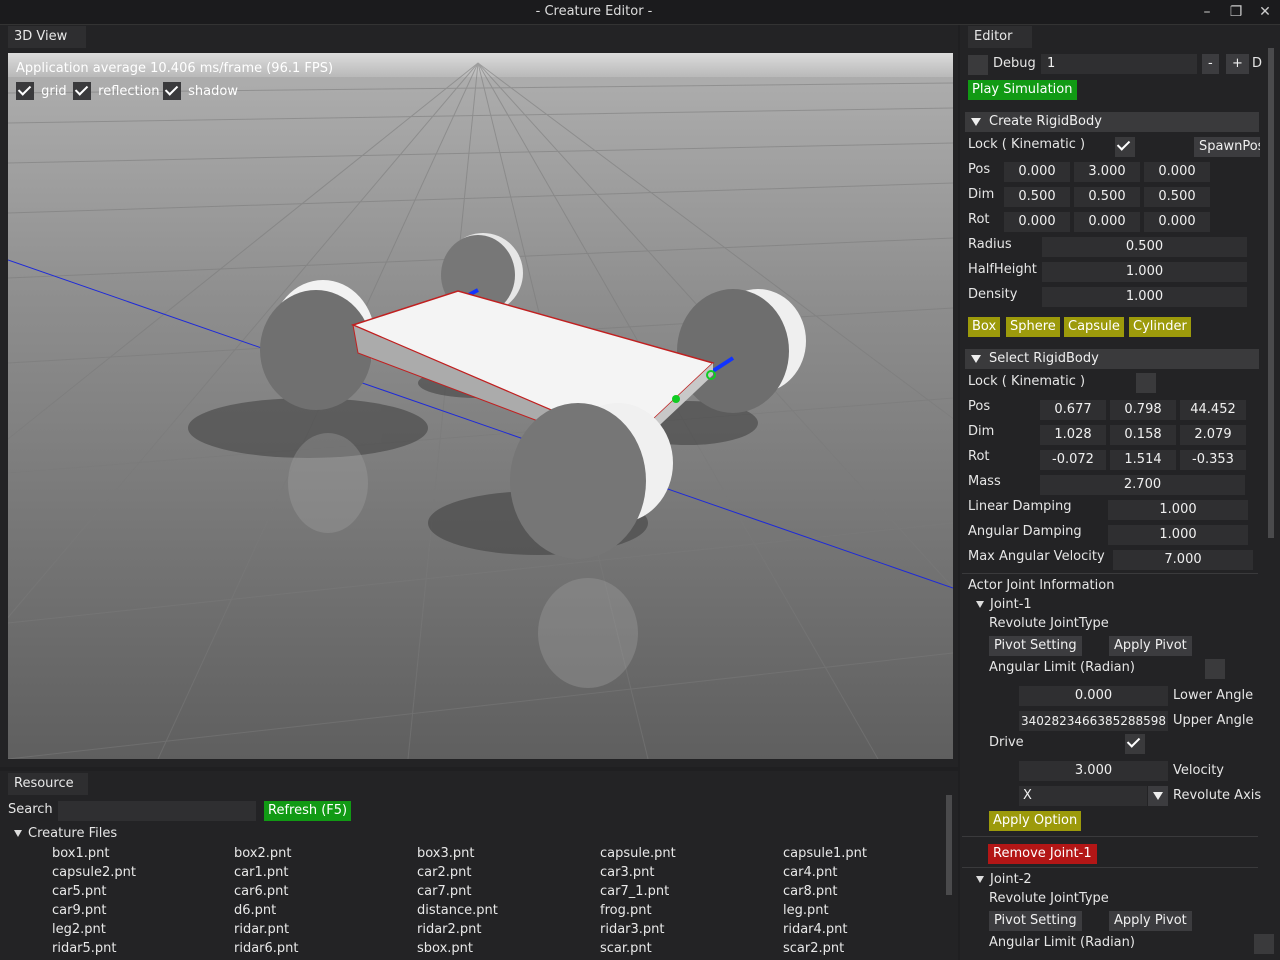 The width and height of the screenshot is (1280, 960). I want to click on file-item: scar2.pnt, so click(868, 948).